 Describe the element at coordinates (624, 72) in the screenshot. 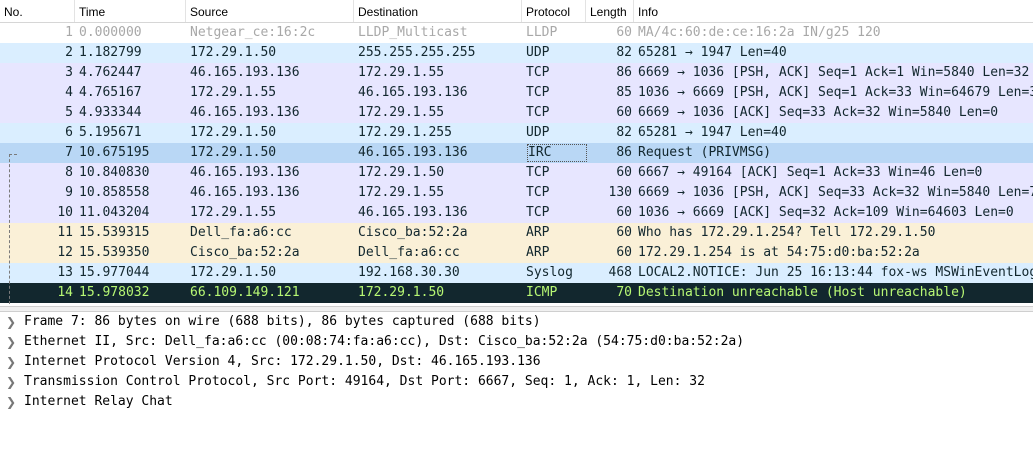

I see `packet-cell-len: 86` at that location.